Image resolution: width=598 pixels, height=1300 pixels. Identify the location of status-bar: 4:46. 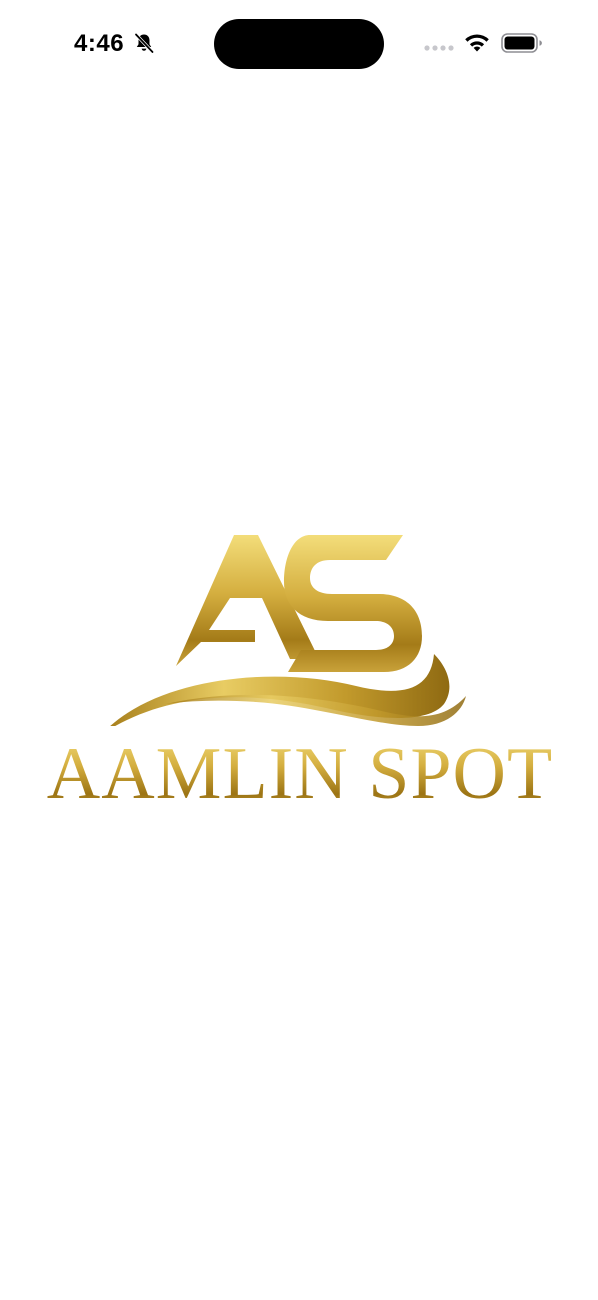
(299, 45).